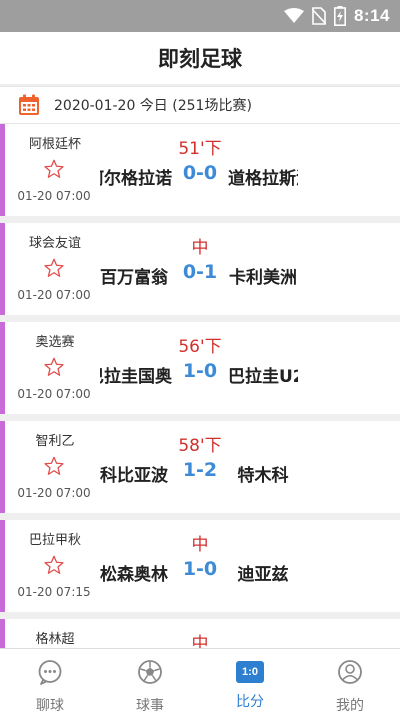 The image size is (400, 711). Describe the element at coordinates (200, 446) in the screenshot. I see `match-status: 58'下` at that location.